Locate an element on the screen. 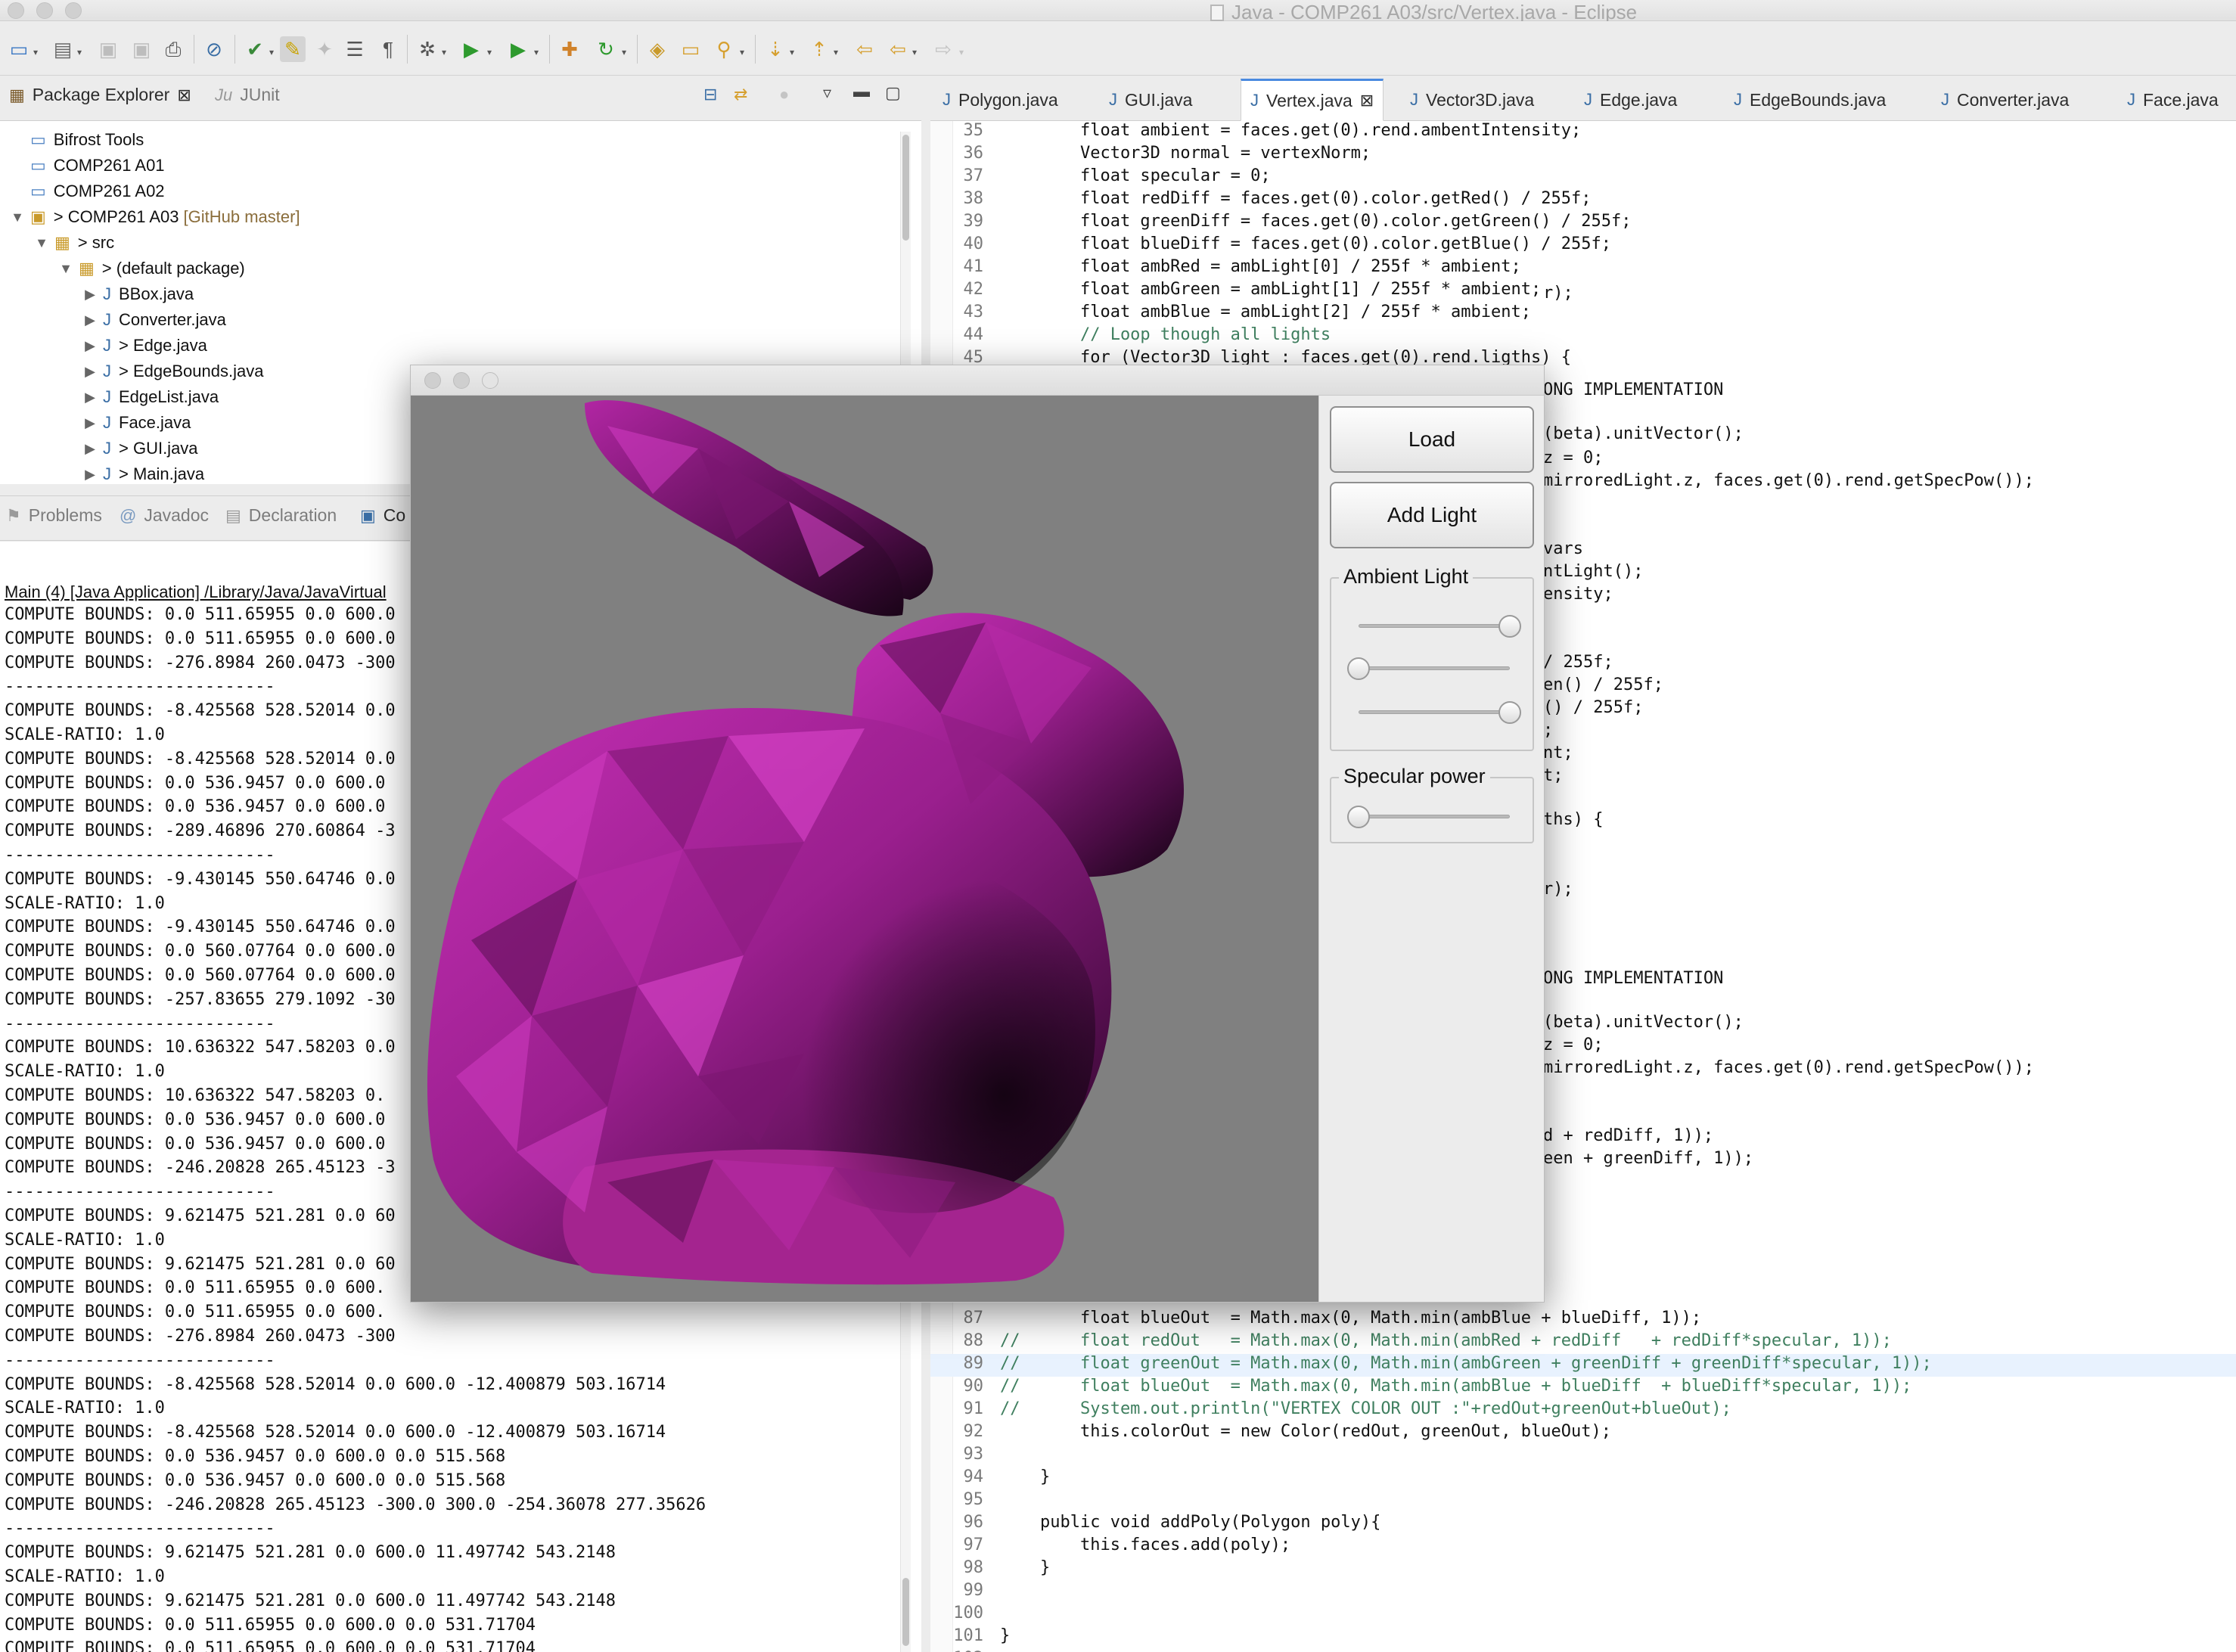  specular-power-slider is located at coordinates (1428, 817).